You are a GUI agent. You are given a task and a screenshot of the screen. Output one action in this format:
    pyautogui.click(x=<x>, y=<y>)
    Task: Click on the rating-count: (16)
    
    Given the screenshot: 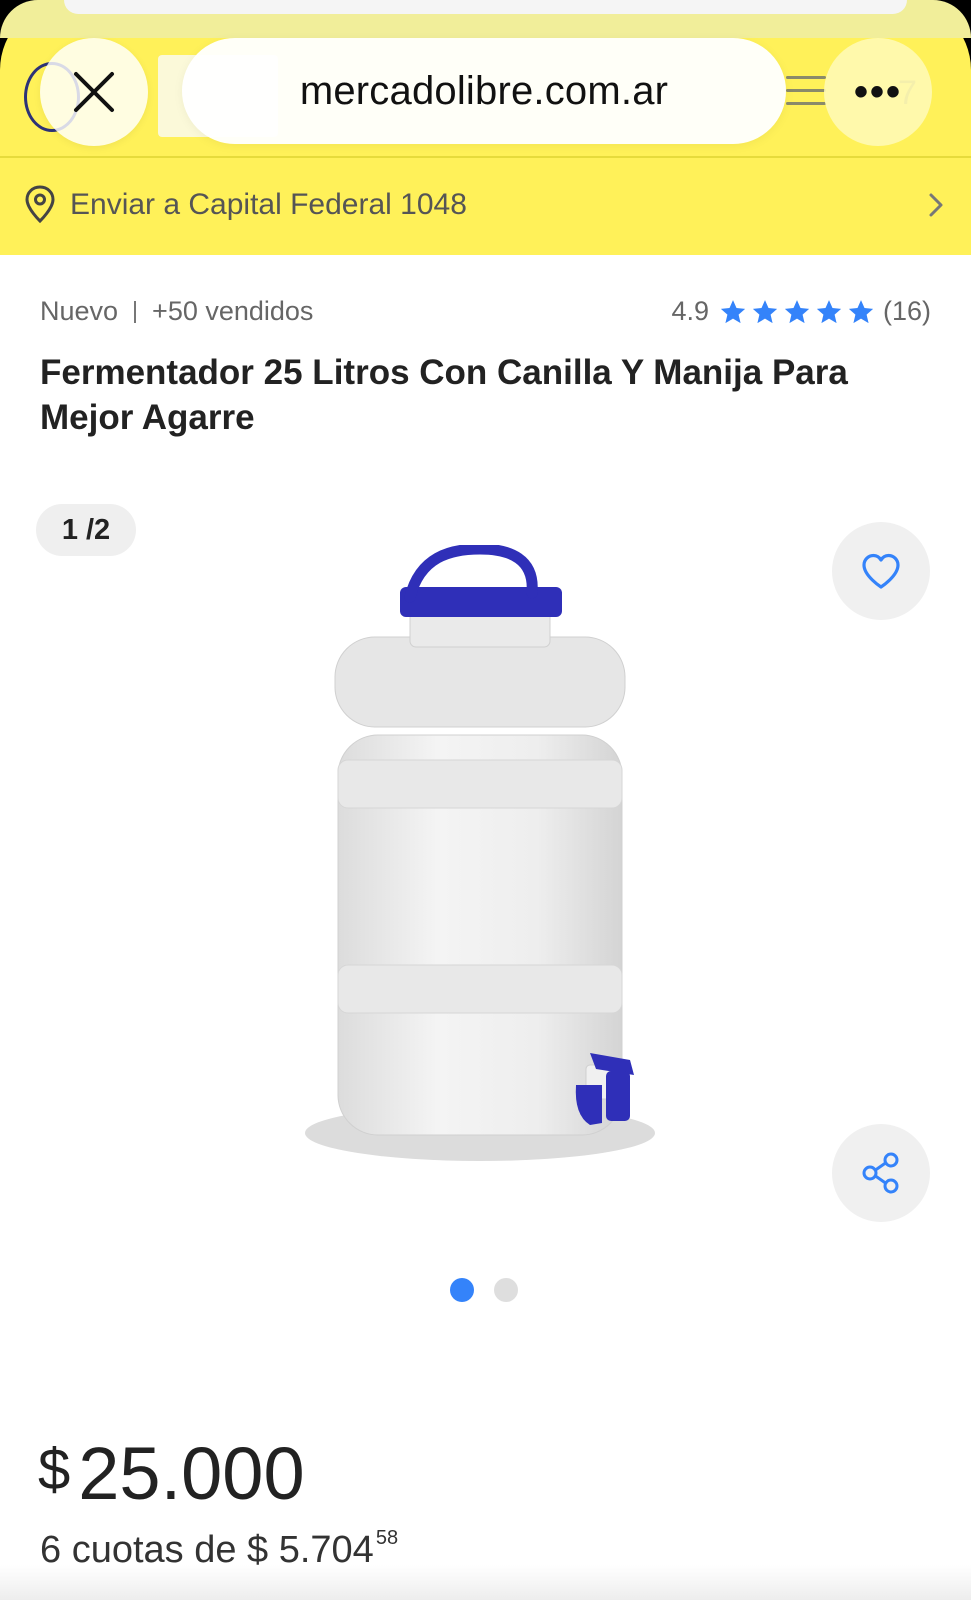 What is the action you would take?
    pyautogui.click(x=906, y=311)
    